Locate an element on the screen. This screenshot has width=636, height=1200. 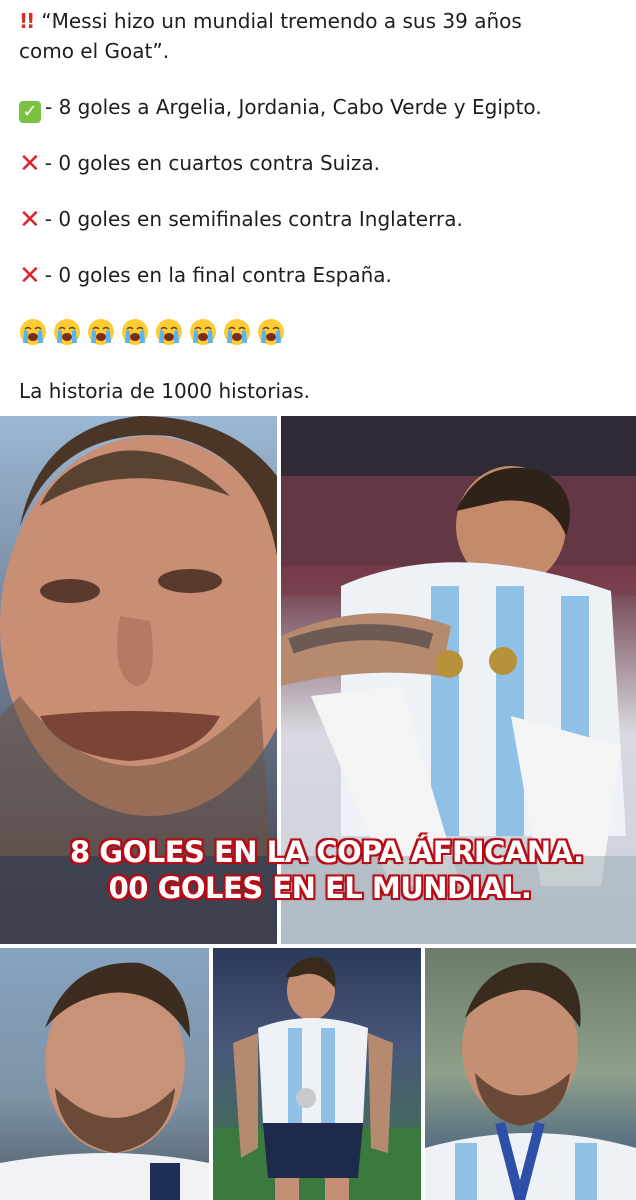
post-line-3: ✕ - 0 goles en cuartos contra Suiza. is located at coordinates (199, 163).